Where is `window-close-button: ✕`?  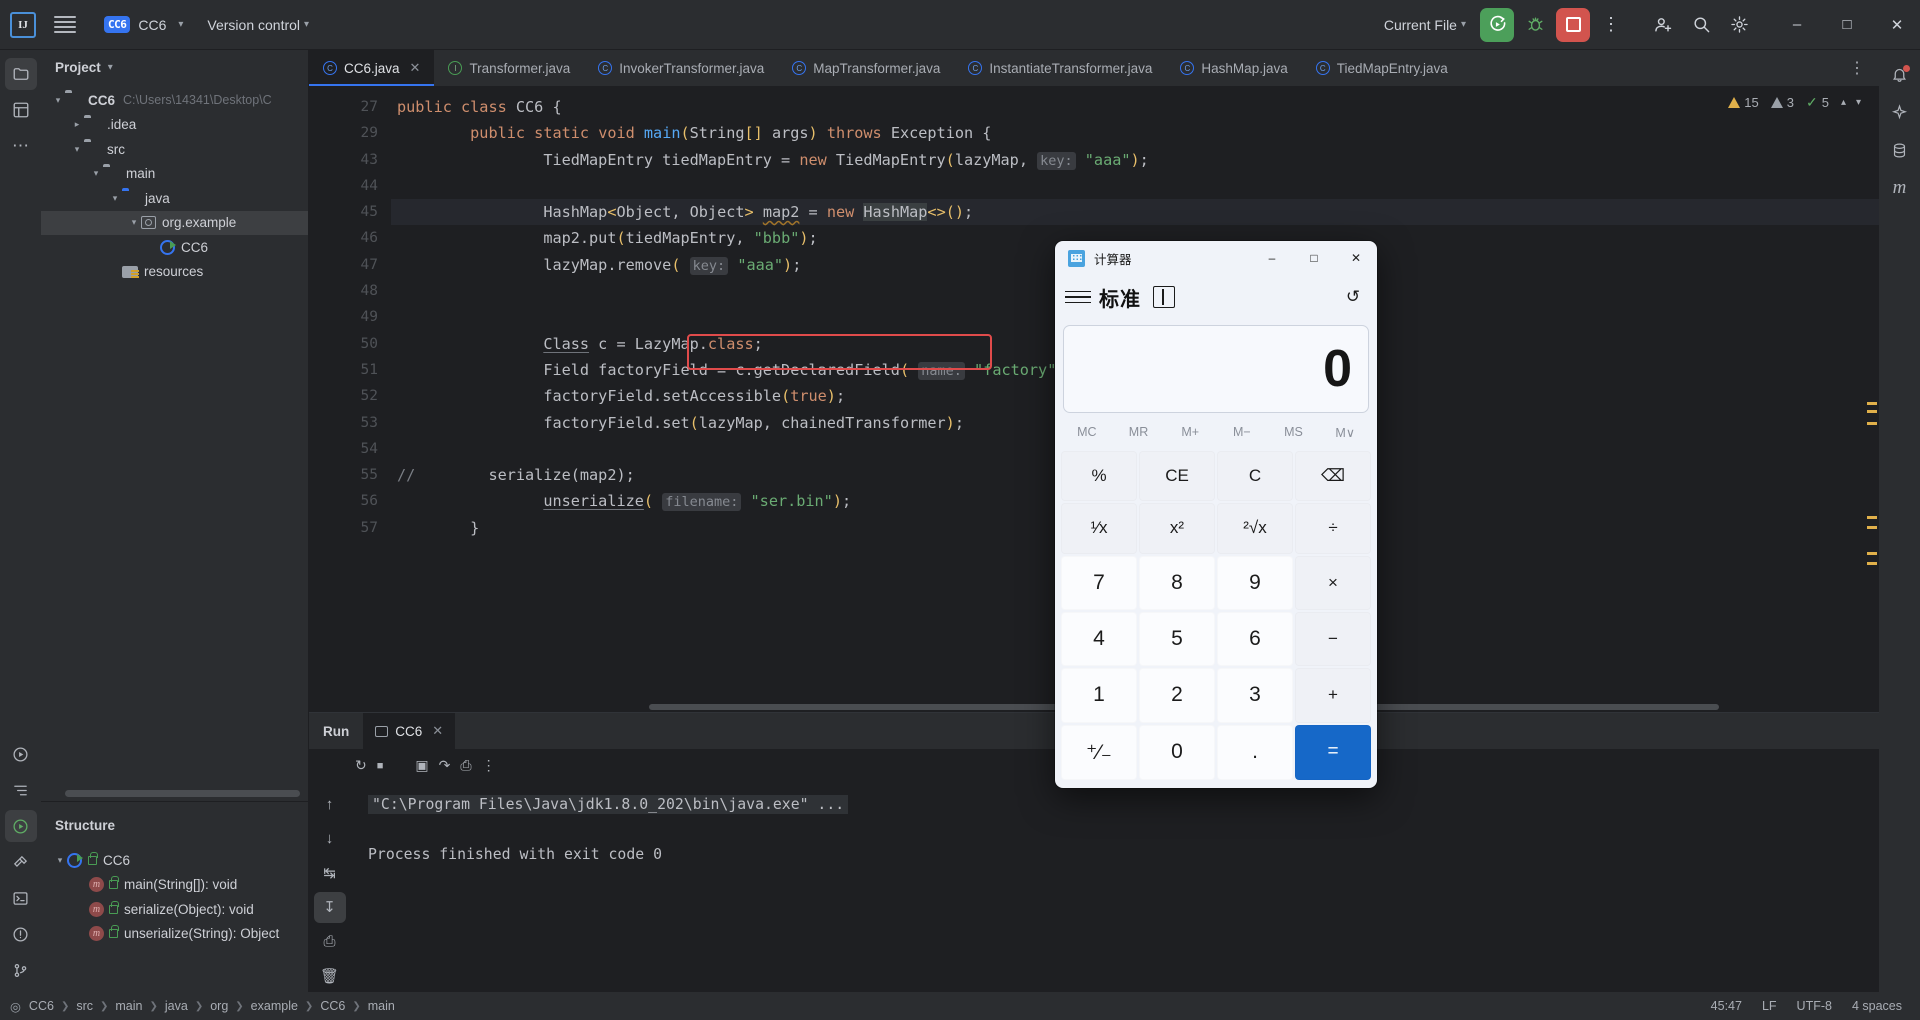
window-close-button: ✕ is located at coordinates (1897, 25).